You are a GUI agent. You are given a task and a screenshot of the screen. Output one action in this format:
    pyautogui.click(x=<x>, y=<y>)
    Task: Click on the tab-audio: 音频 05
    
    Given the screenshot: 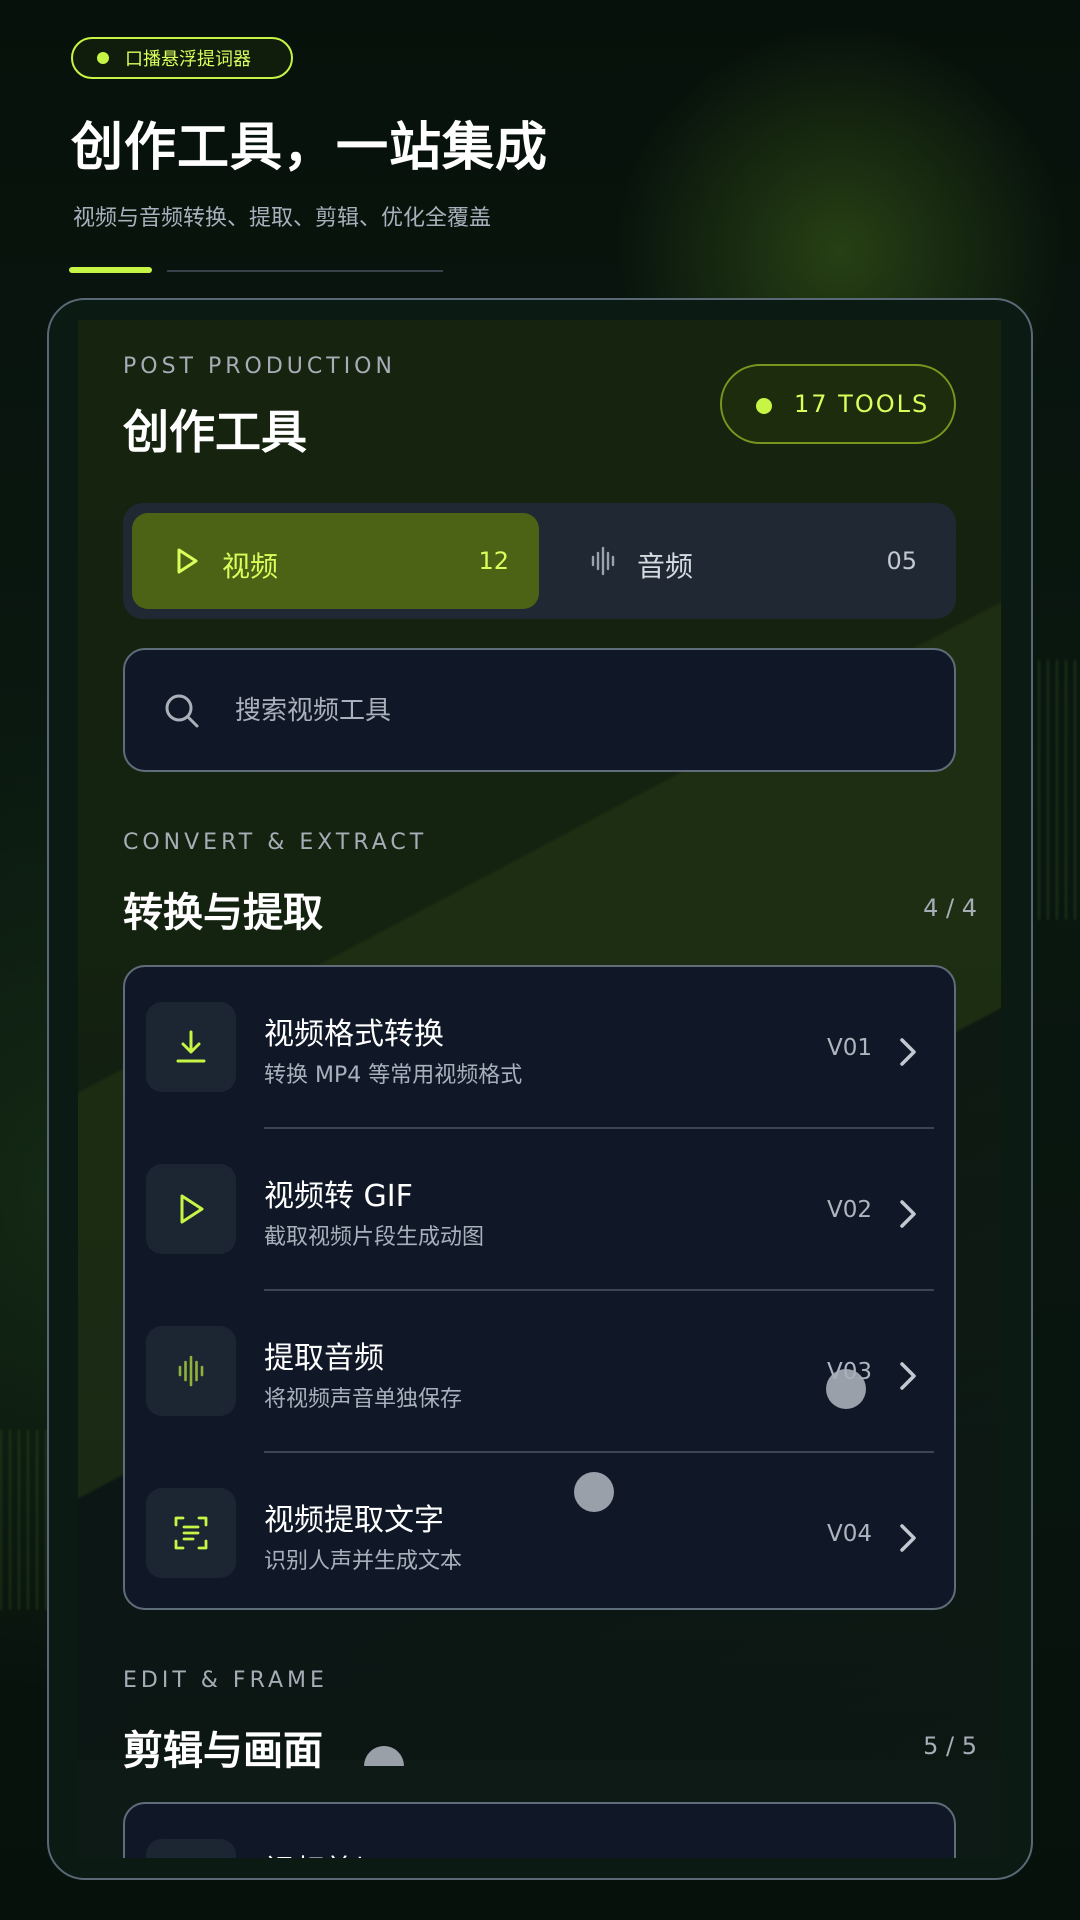 What is the action you would take?
    pyautogui.click(x=747, y=561)
    